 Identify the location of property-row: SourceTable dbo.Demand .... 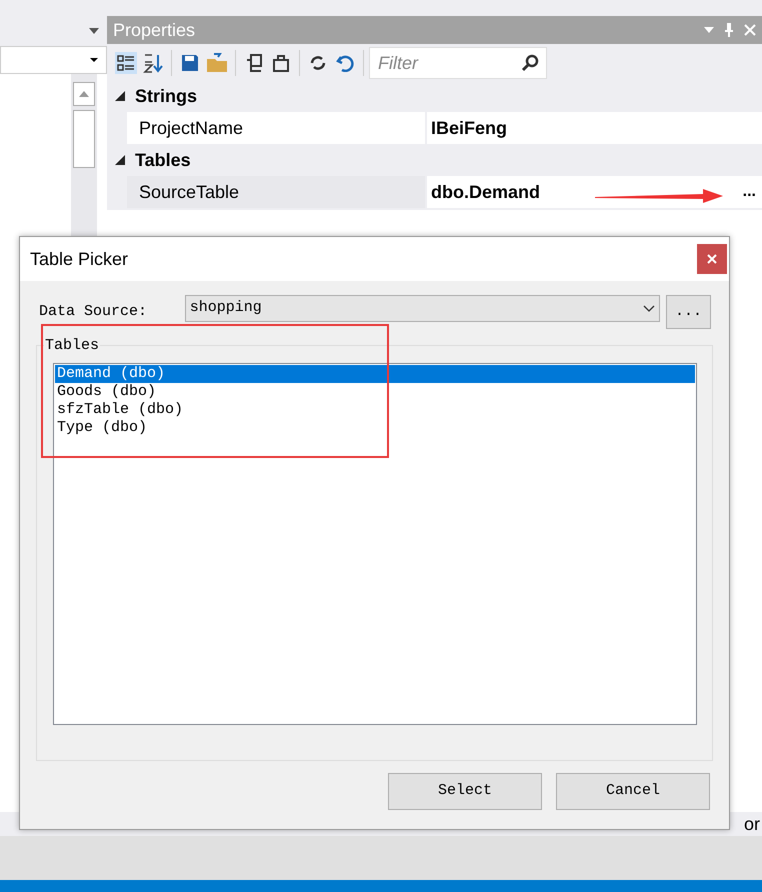
(444, 192).